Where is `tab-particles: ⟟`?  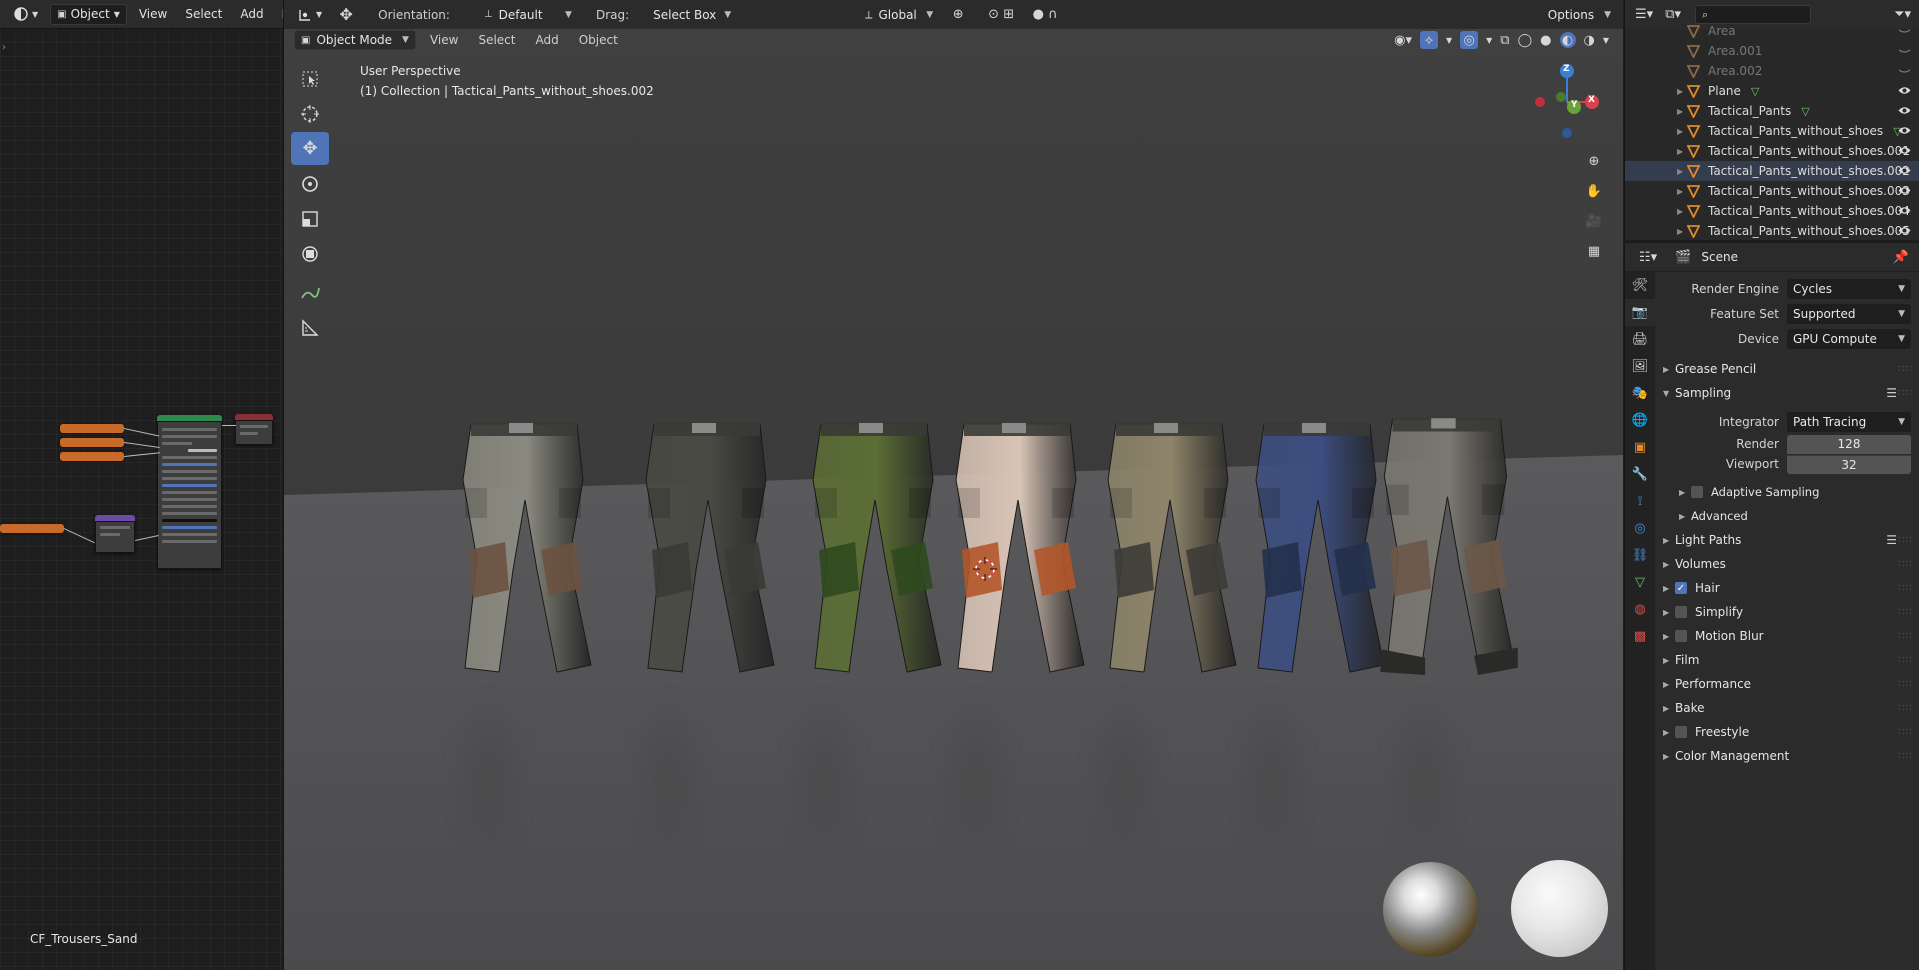 tab-particles: ⟟ is located at coordinates (1640, 501).